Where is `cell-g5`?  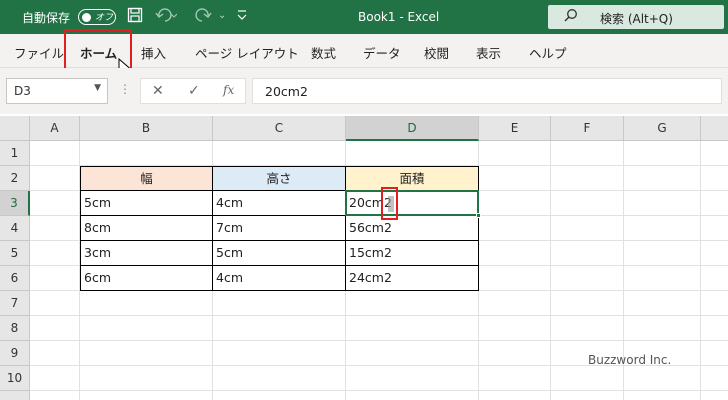 cell-g5 is located at coordinates (662, 253).